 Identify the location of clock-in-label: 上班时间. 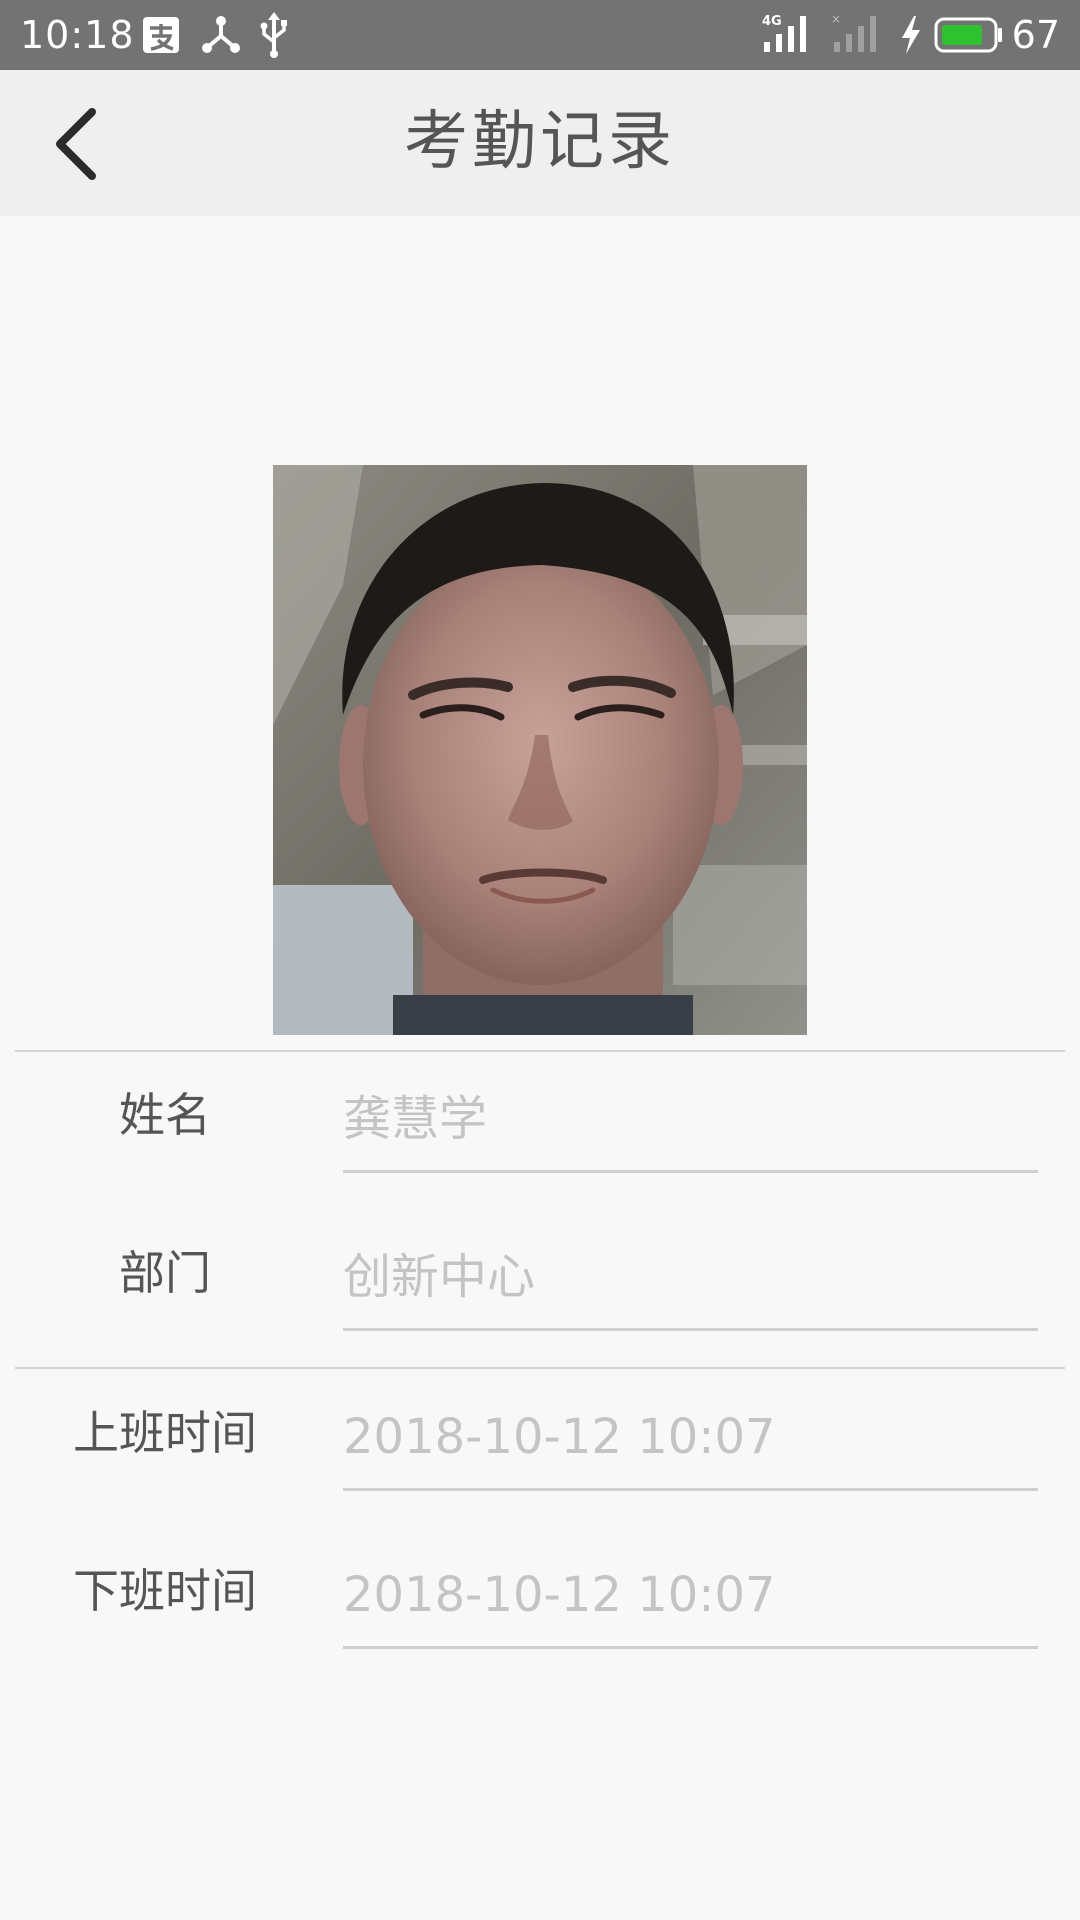
(165, 1433).